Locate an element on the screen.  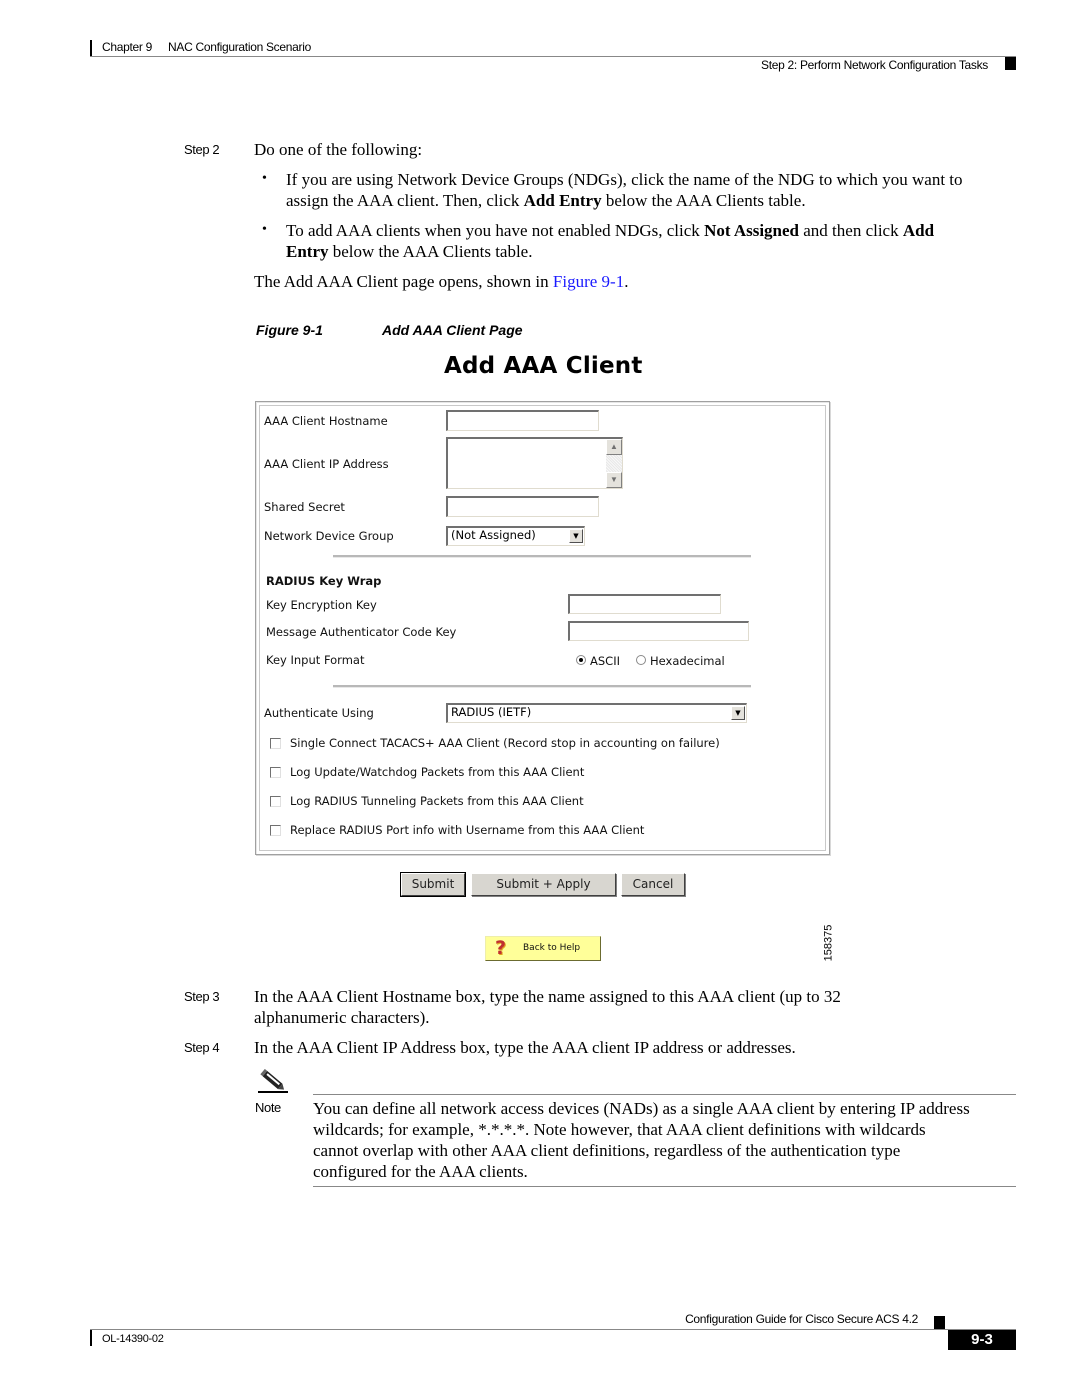
mack-label: Message Authenticator Code Key is located at coordinates (361, 632).